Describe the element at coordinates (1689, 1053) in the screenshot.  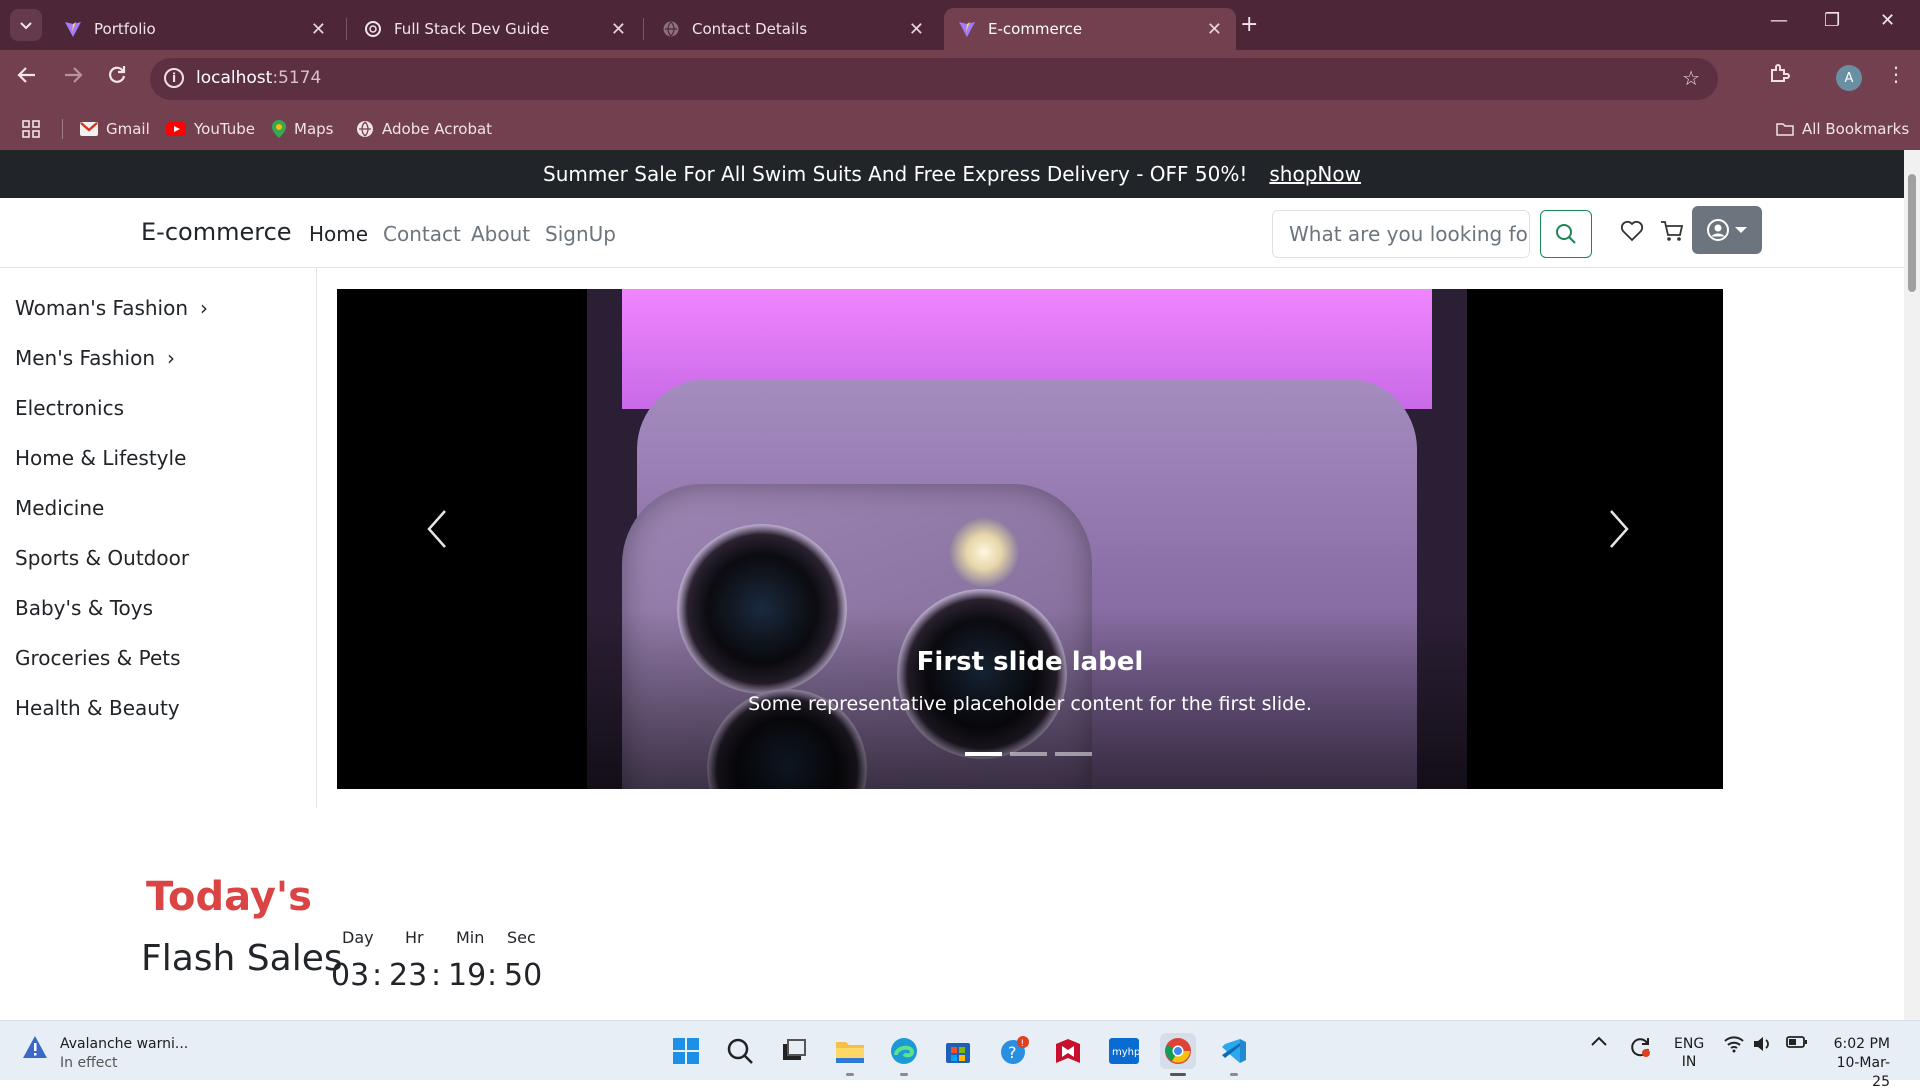
I see `input-language: ENG IN` at that location.